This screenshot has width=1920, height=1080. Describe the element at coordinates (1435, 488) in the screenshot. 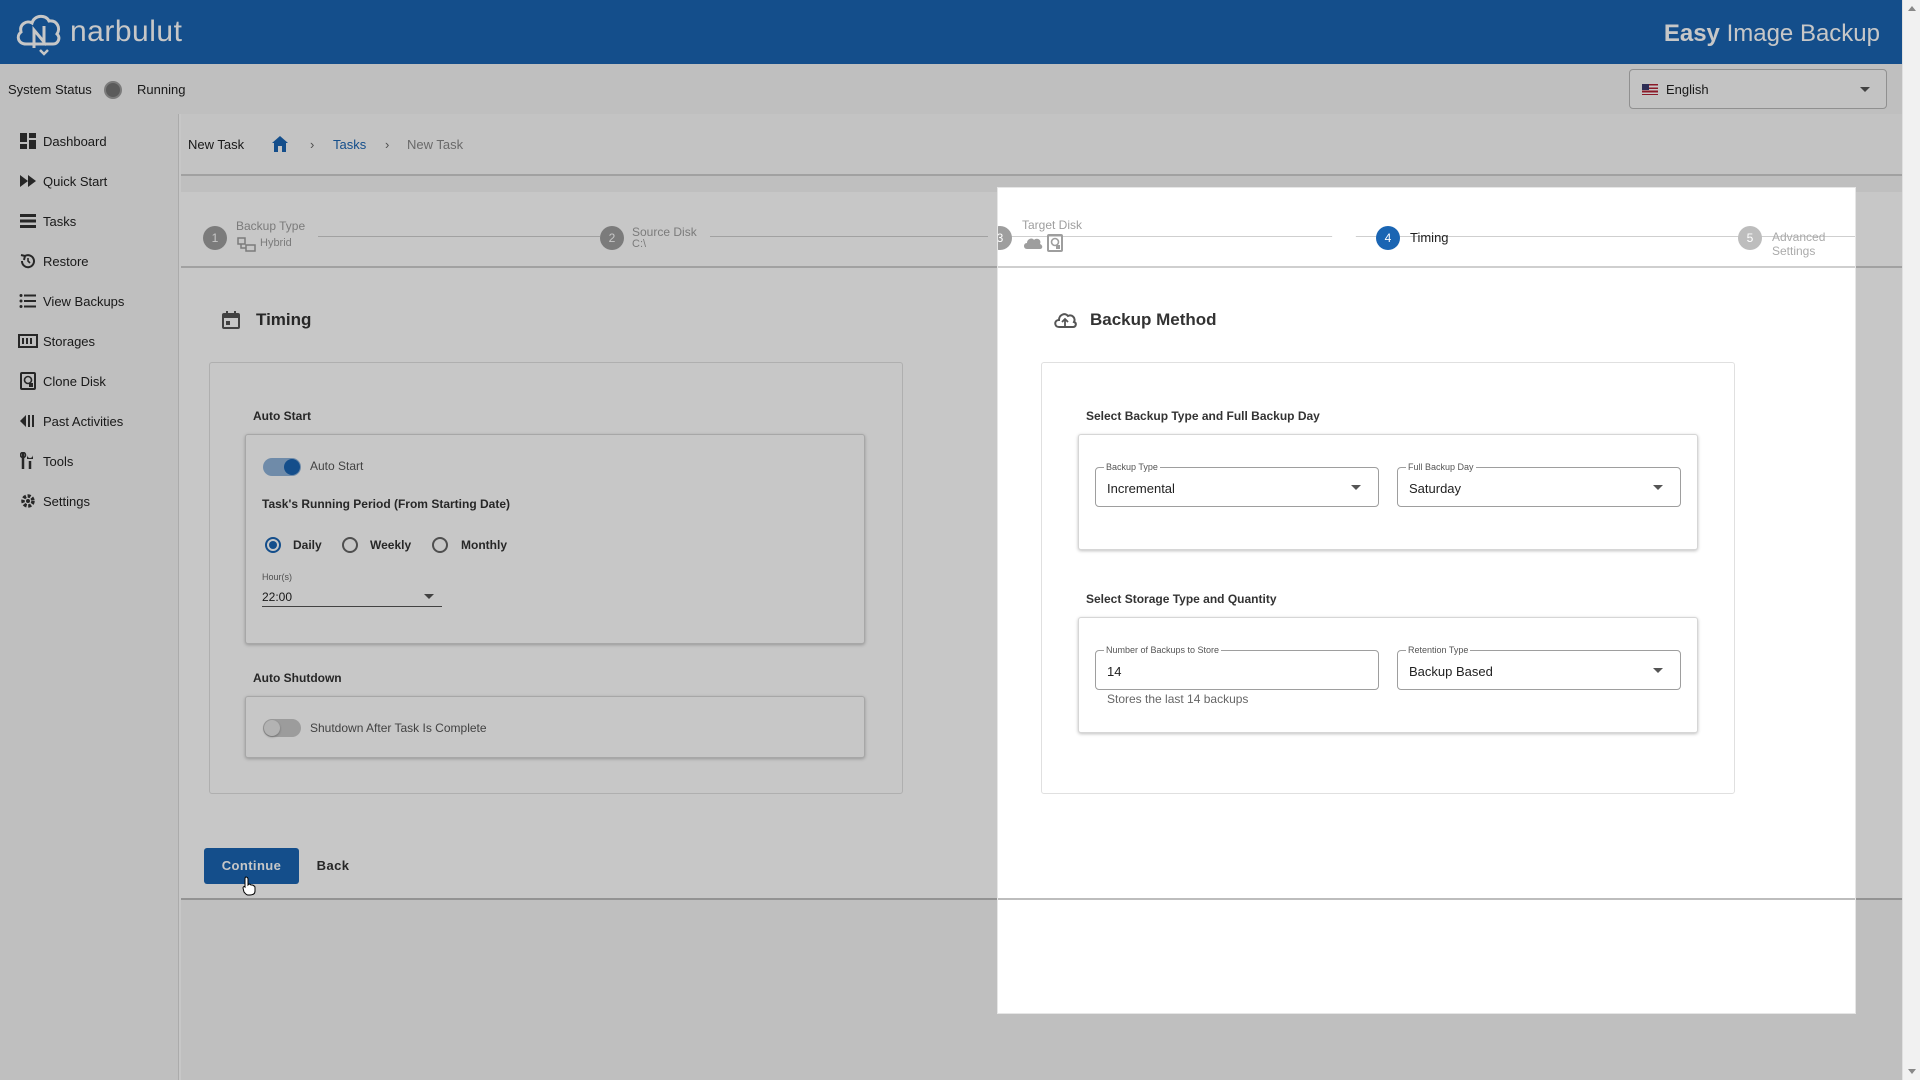

I see `full-backup-day-value: Saturday` at that location.